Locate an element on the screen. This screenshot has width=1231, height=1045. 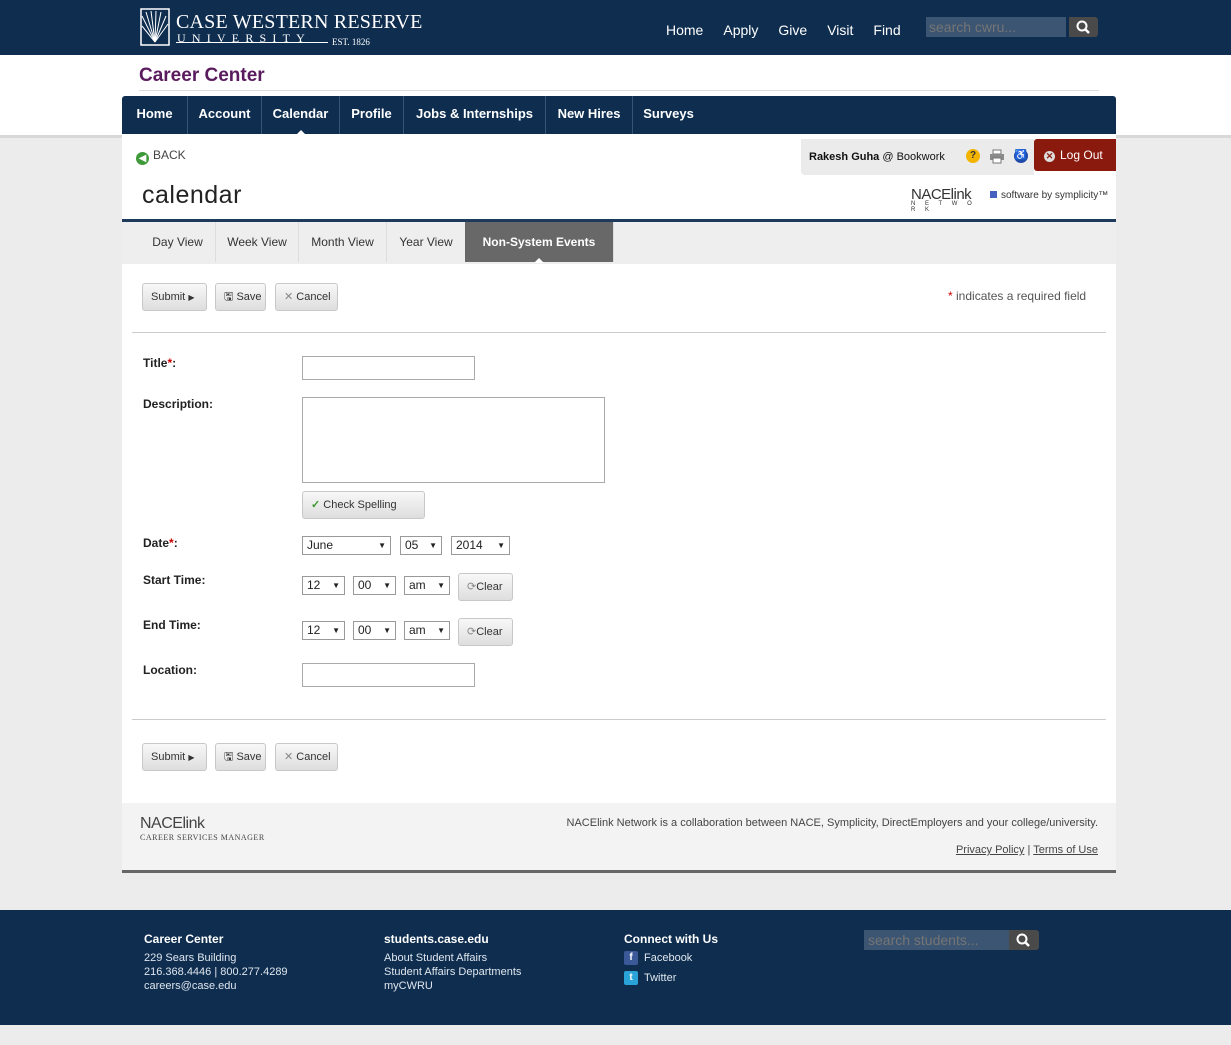
footer-email: careers@case.edu is located at coordinates (216, 986).